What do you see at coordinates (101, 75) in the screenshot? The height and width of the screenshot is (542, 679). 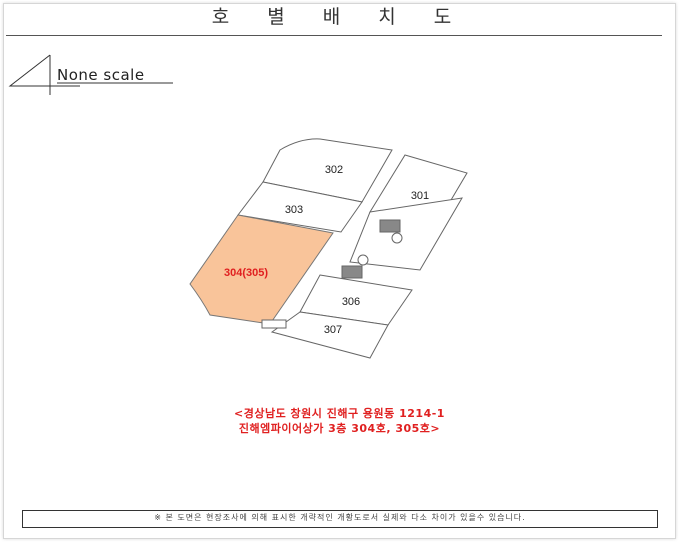 I see `scale-label: None scale` at bounding box center [101, 75].